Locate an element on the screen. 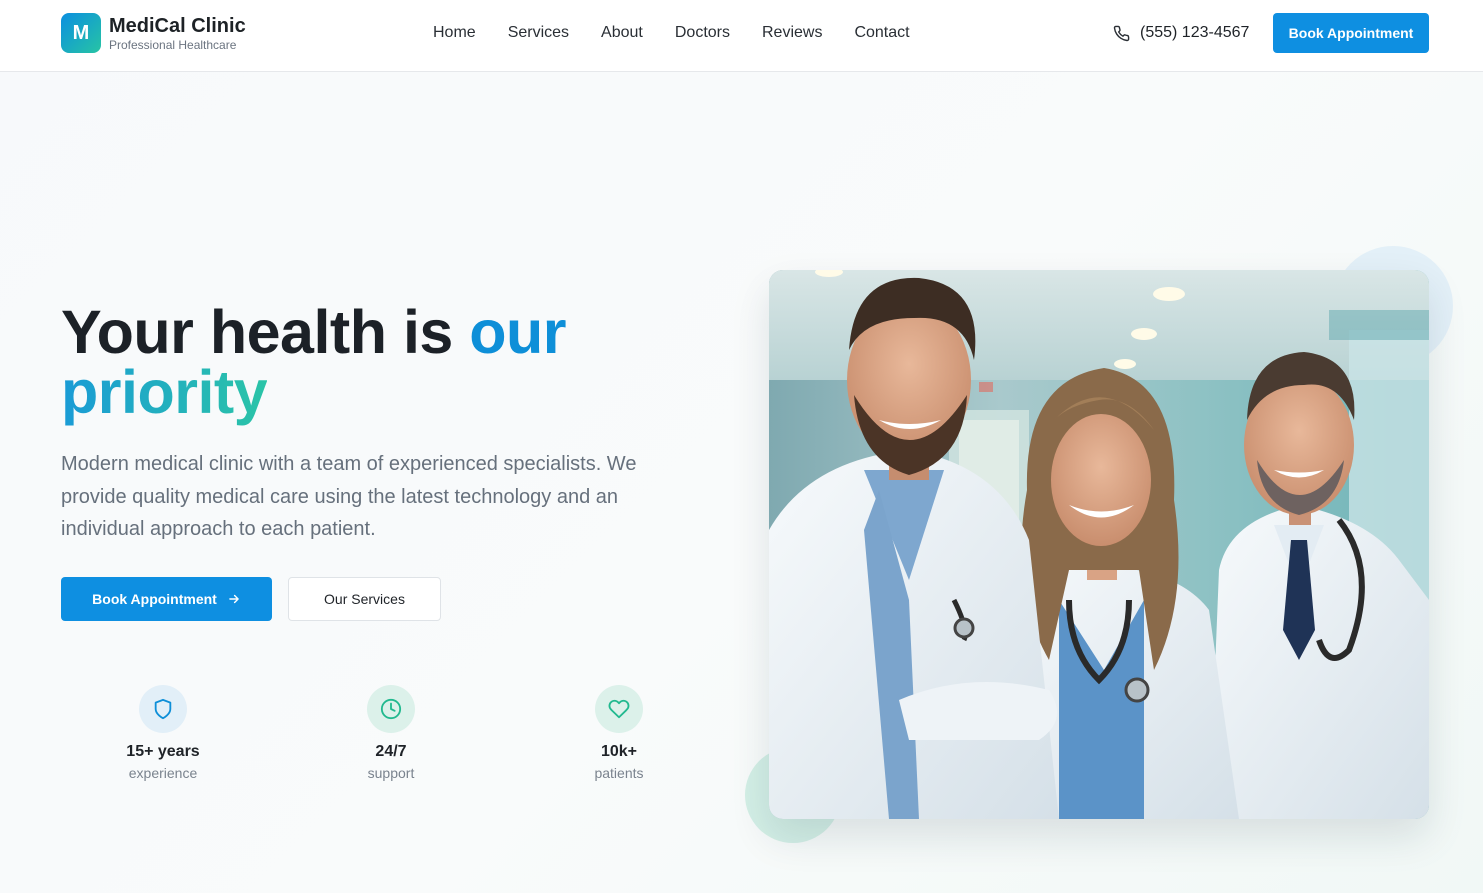  heart-icon is located at coordinates (619, 709).